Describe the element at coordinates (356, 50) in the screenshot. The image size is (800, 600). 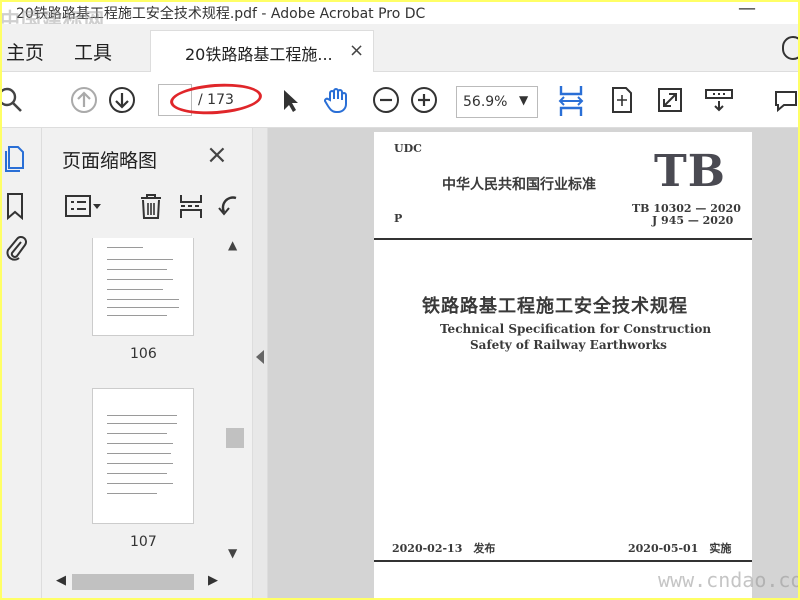
I see `close-tab-button: ×` at that location.